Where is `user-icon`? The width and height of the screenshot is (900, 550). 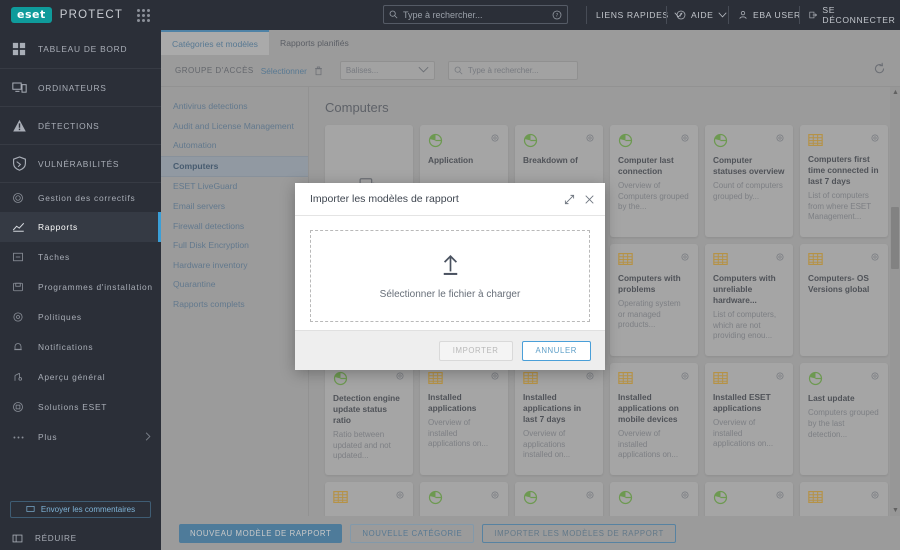
user-icon is located at coordinates (743, 15).